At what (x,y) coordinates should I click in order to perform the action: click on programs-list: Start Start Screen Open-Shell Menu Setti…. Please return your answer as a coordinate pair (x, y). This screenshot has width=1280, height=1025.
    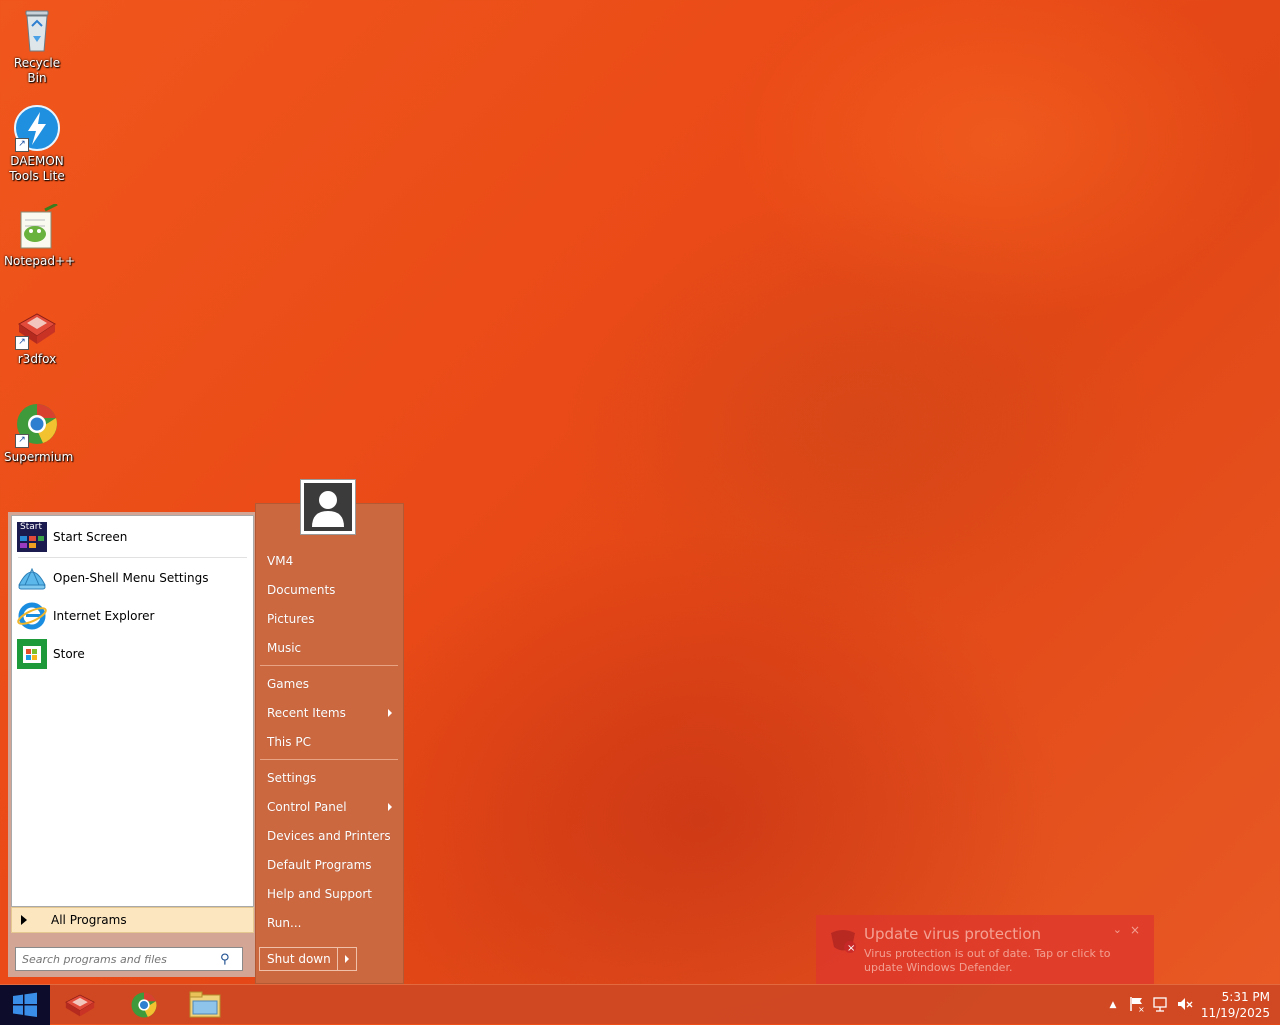
    Looking at the image, I should click on (132, 711).